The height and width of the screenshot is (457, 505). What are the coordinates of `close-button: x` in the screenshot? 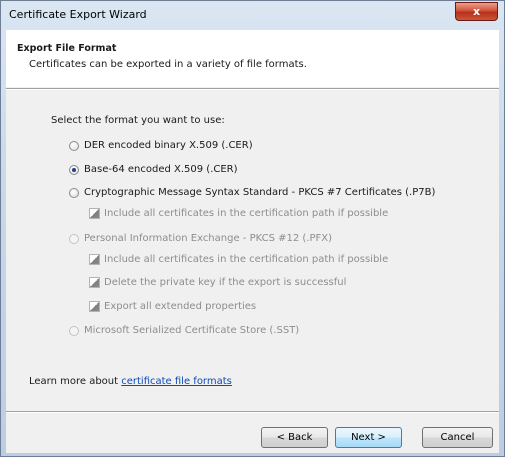 It's located at (476, 11).